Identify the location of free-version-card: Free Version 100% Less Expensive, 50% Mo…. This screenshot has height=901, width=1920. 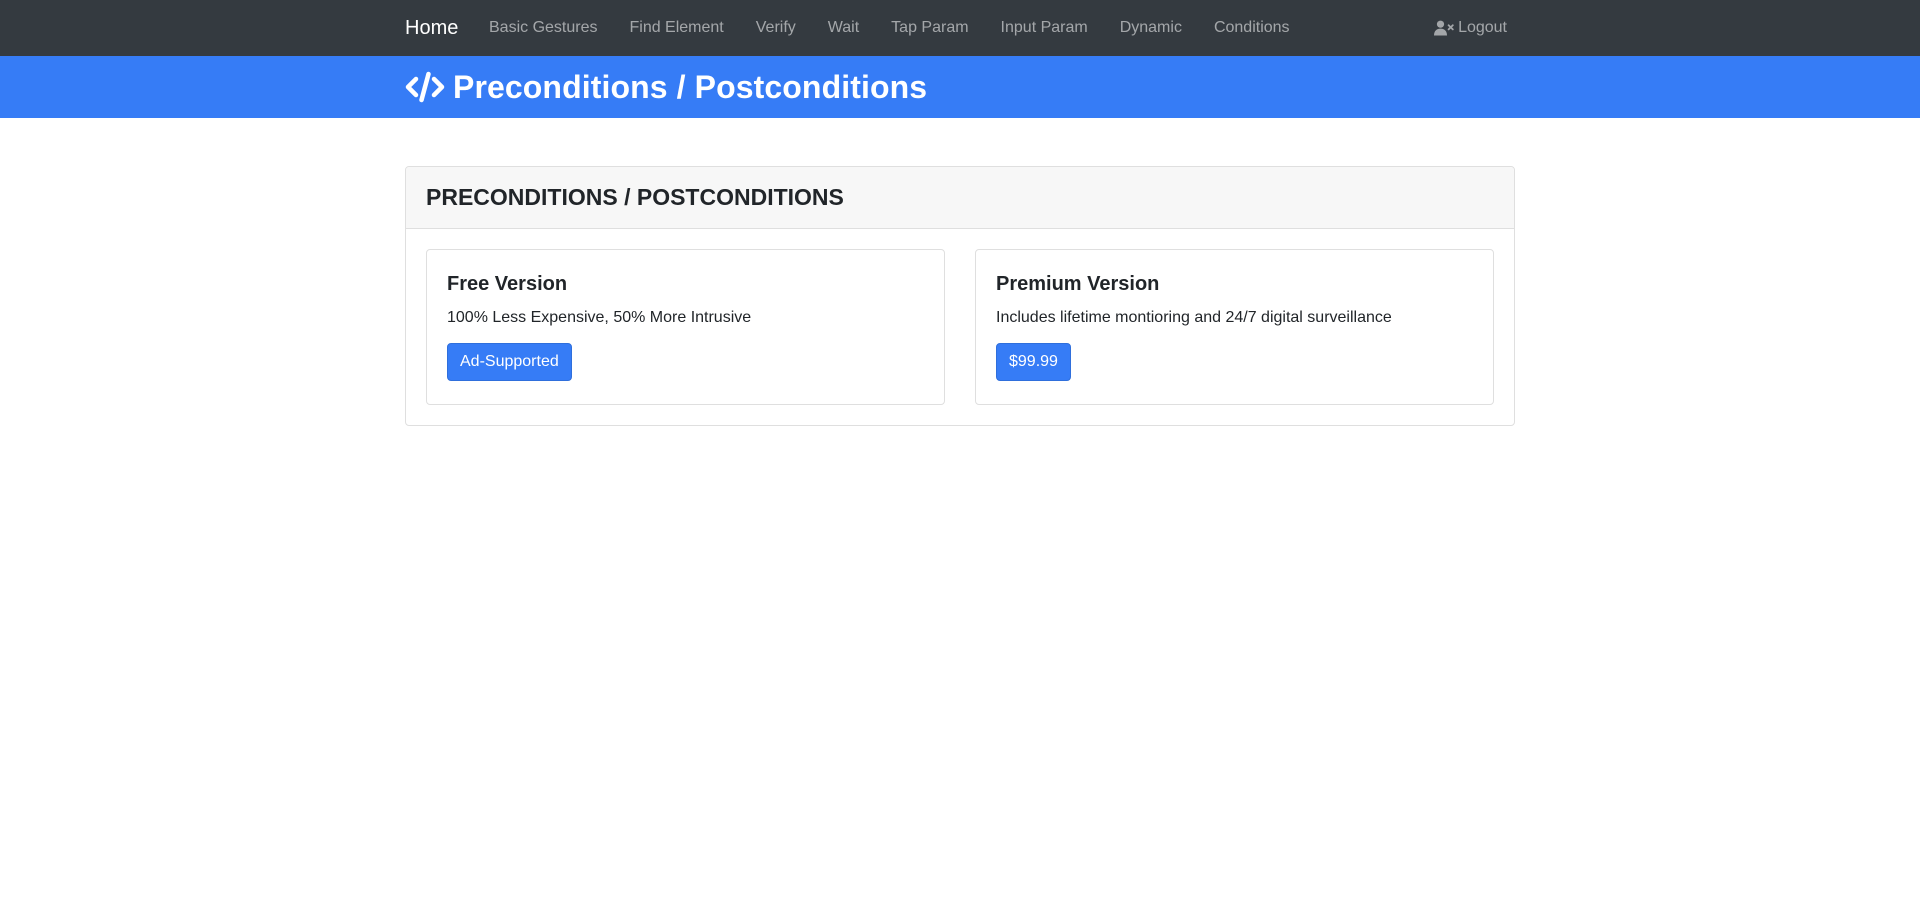
(685, 327).